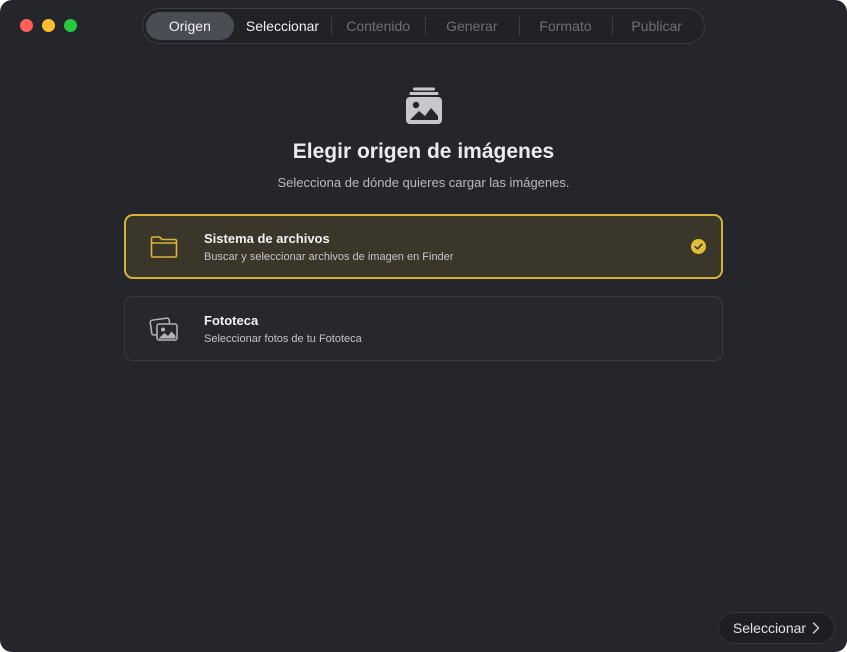 The image size is (847, 652). Describe the element at coordinates (471, 26) in the screenshot. I see `step-generar: Generar` at that location.